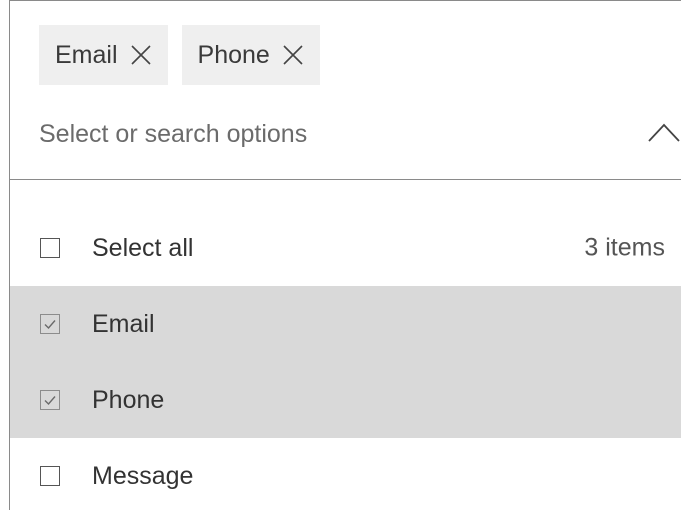 This screenshot has width=681, height=514. I want to click on chip-email: Email, so click(103, 55).